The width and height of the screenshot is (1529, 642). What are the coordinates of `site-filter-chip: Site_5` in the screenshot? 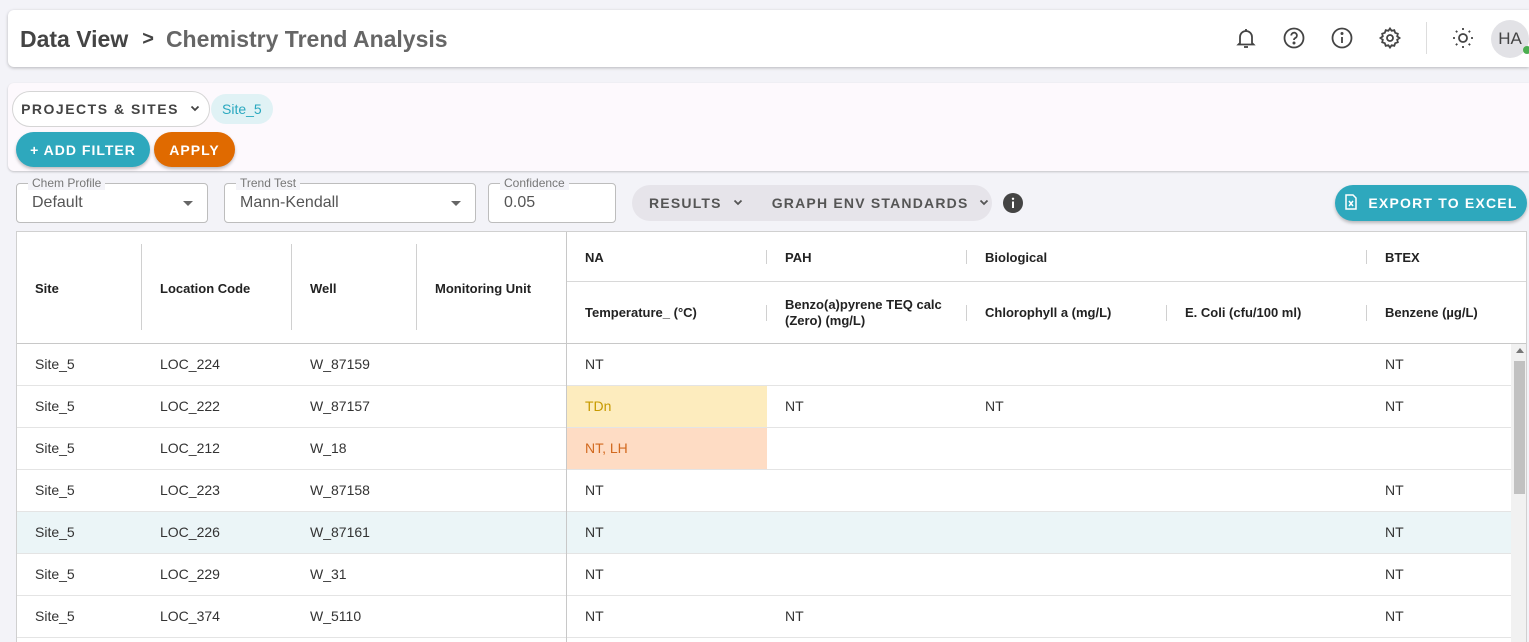 It's located at (242, 109).